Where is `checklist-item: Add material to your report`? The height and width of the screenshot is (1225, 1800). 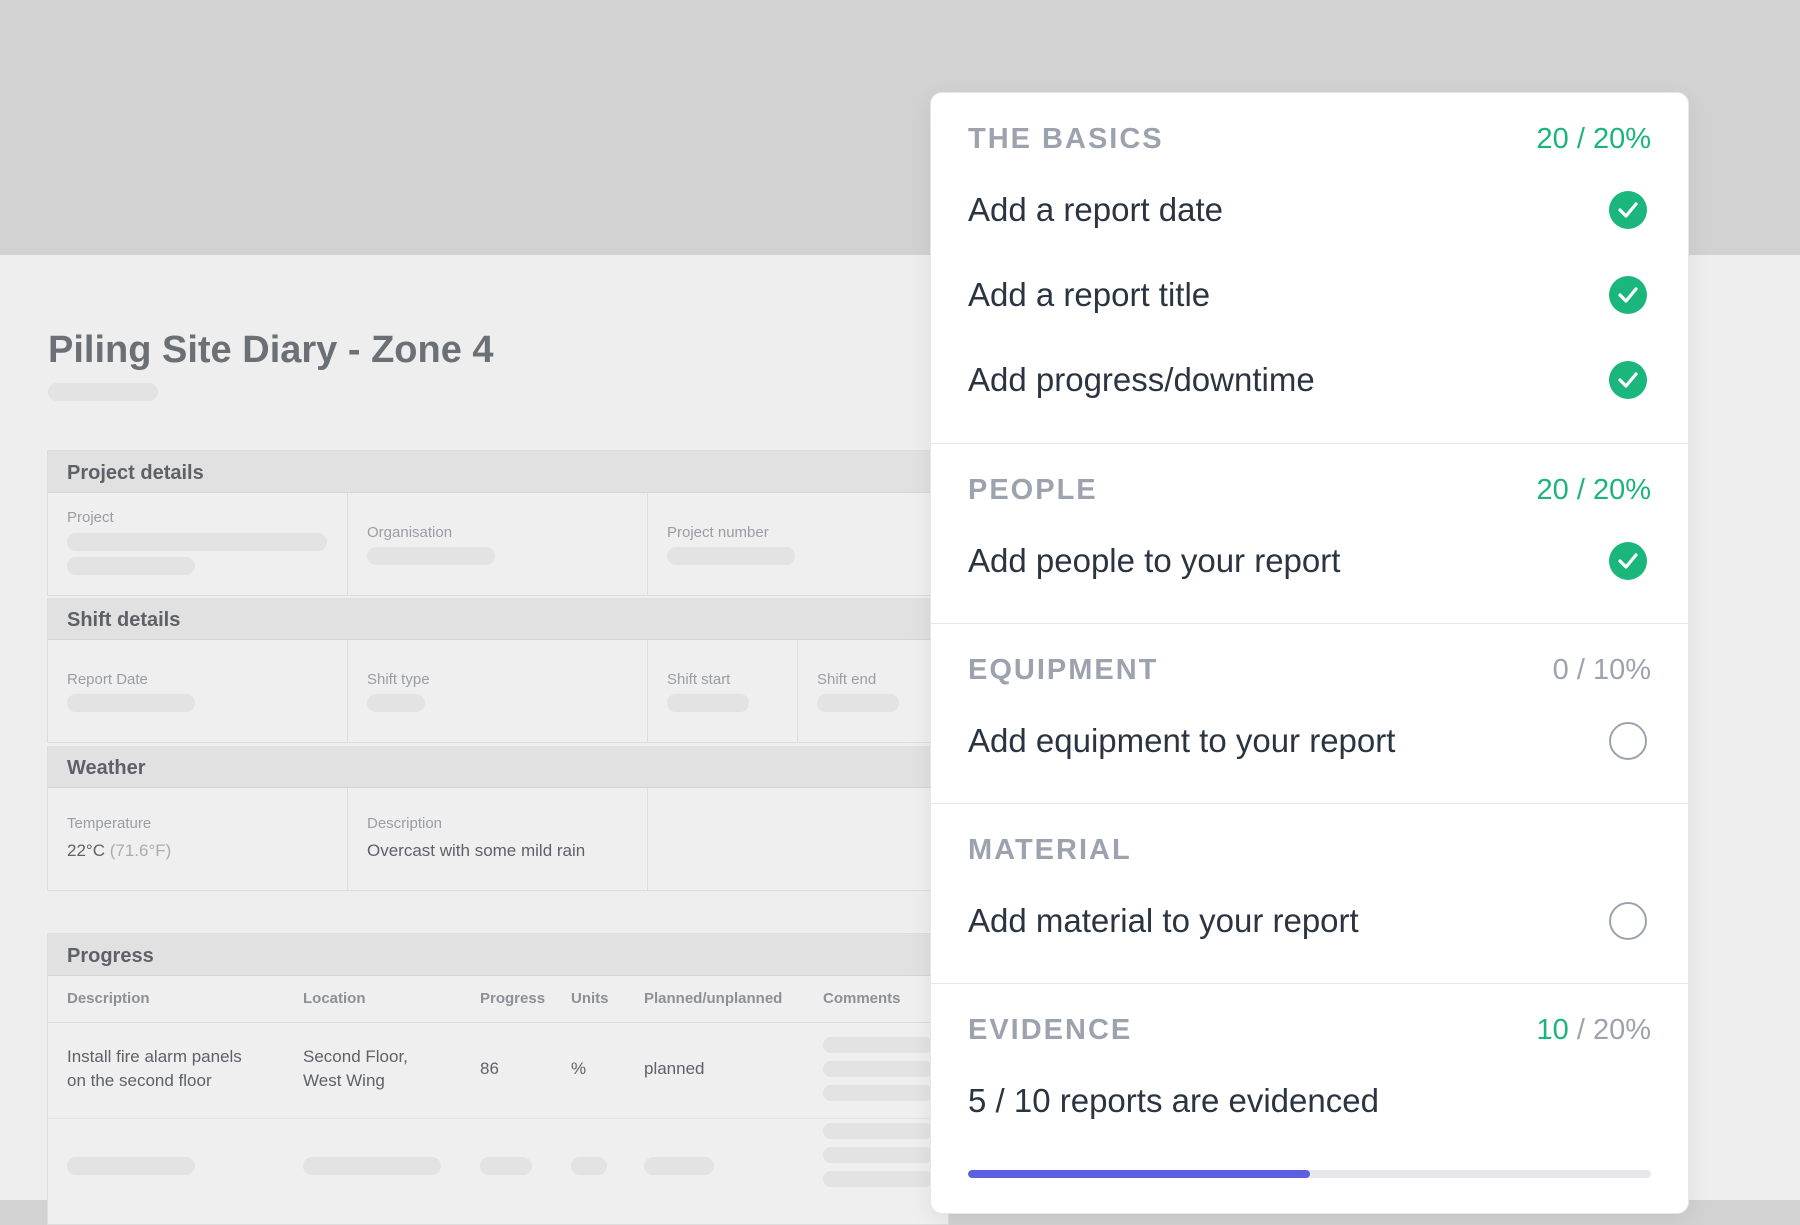
checklist-item: Add material to your report is located at coordinates (1309, 922).